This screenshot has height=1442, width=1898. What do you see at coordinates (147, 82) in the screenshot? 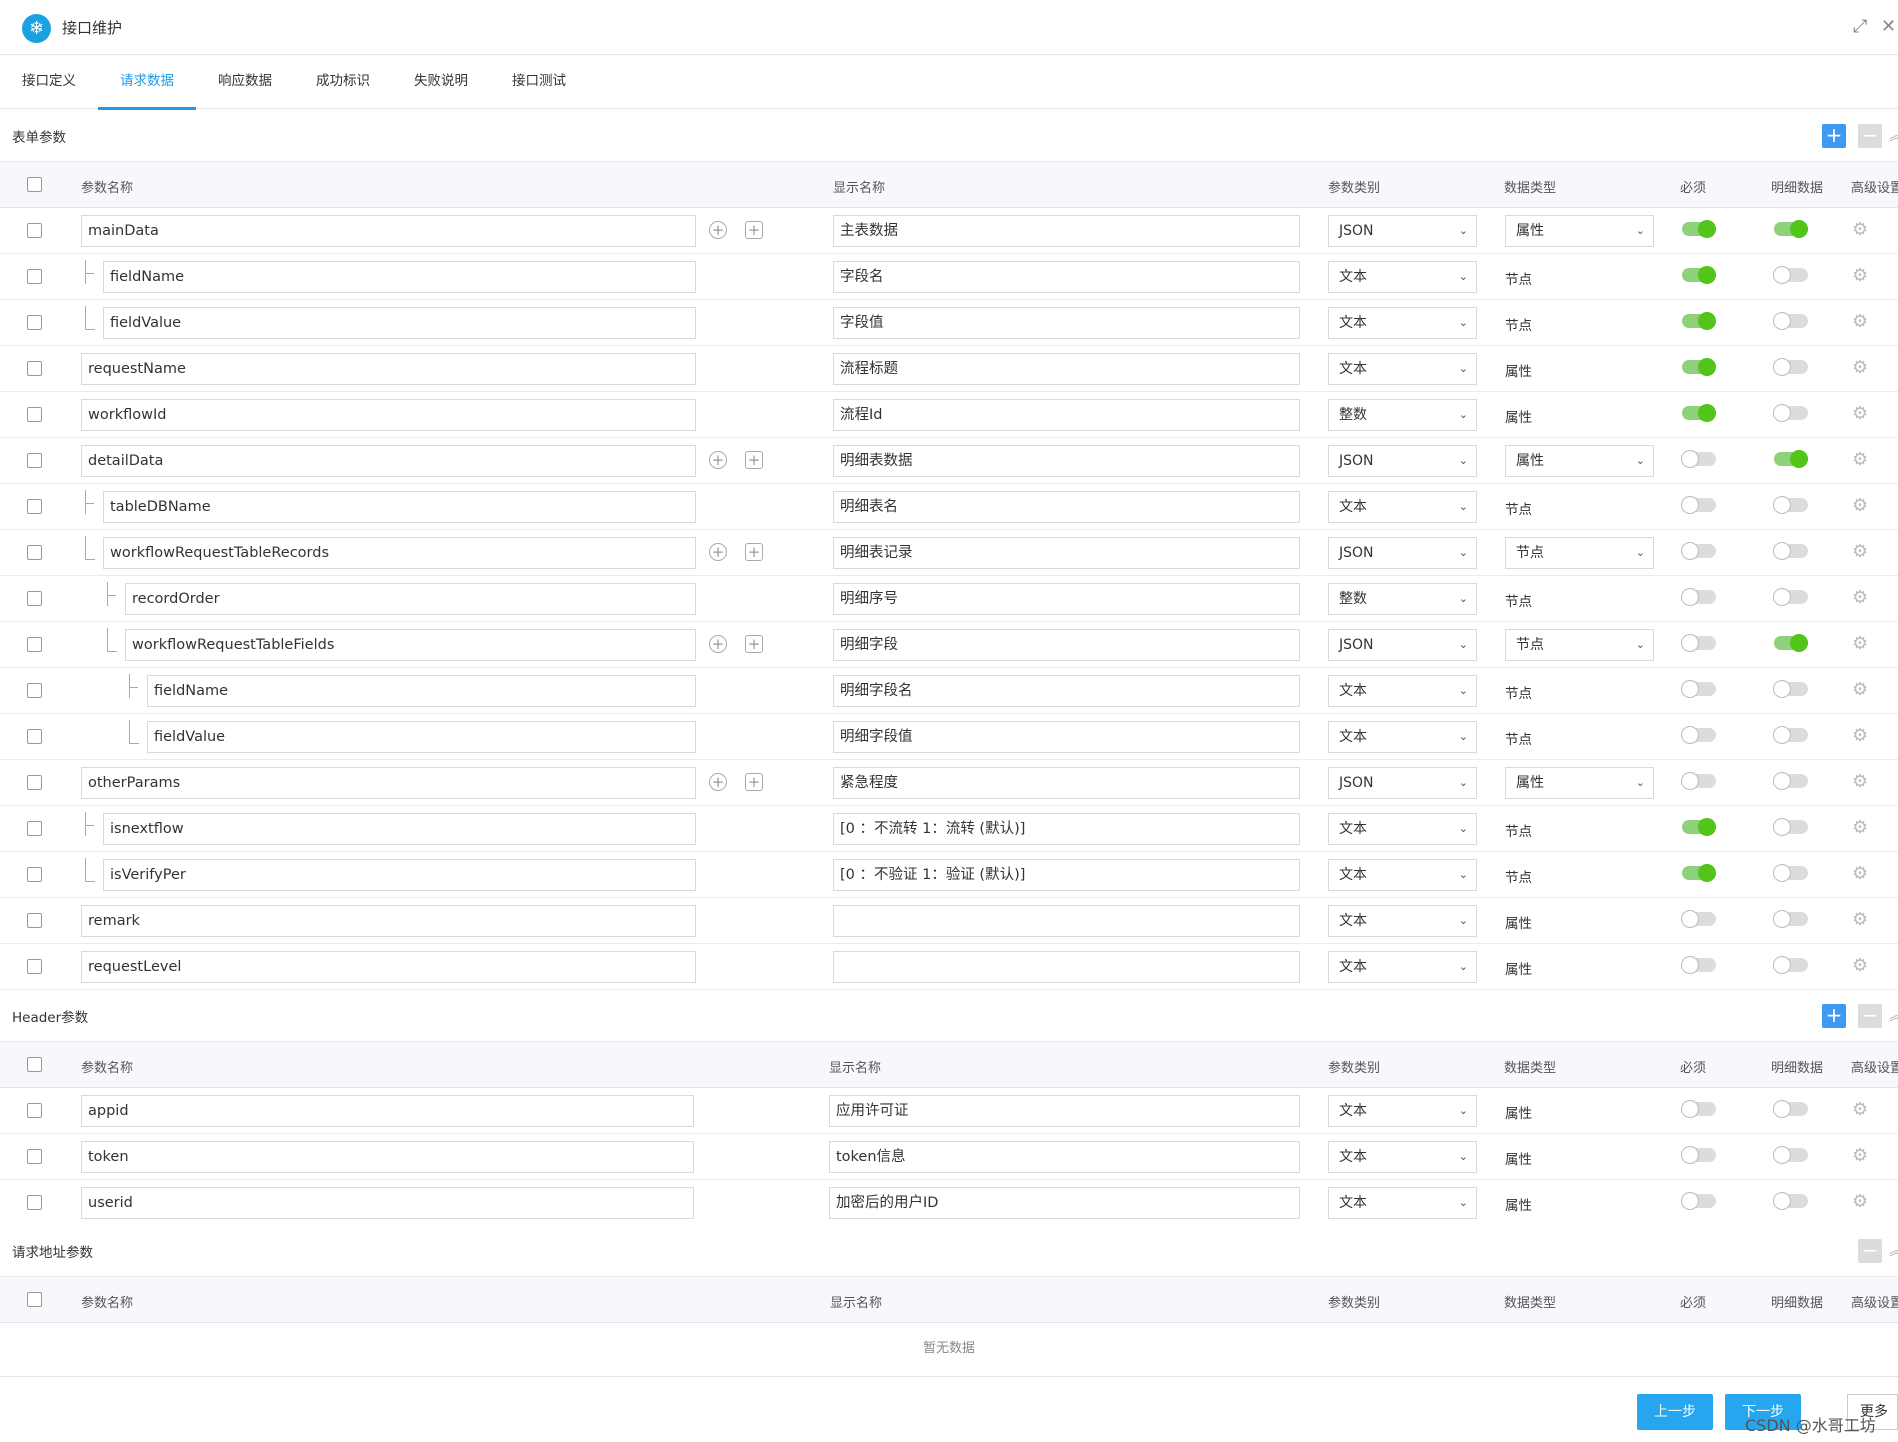
I see `tab-request-data: 请求数据` at bounding box center [147, 82].